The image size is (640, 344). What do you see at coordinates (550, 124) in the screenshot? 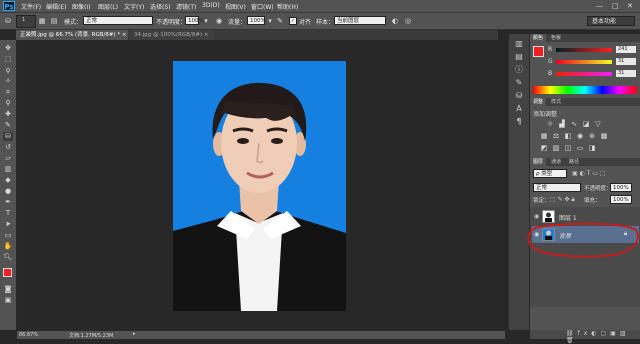
I see `brightness-icon: ☼` at bounding box center [550, 124].